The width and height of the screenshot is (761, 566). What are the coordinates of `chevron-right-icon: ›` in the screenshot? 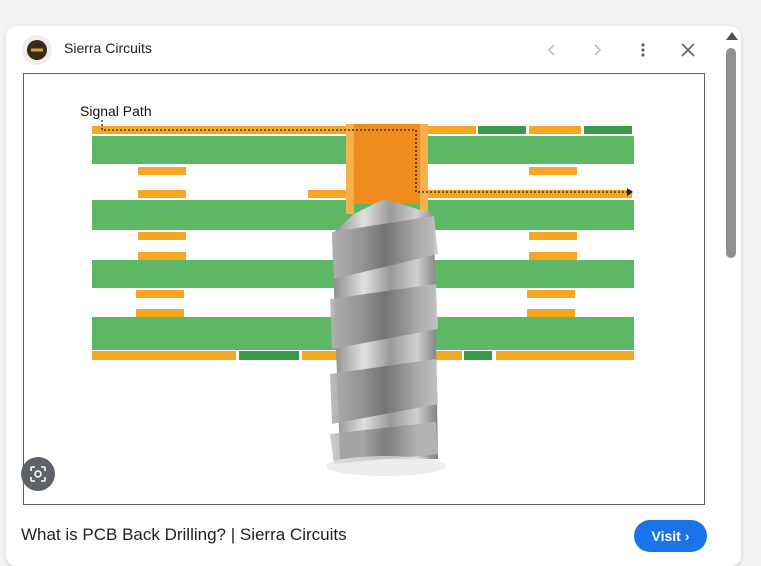 It's located at (687, 536).